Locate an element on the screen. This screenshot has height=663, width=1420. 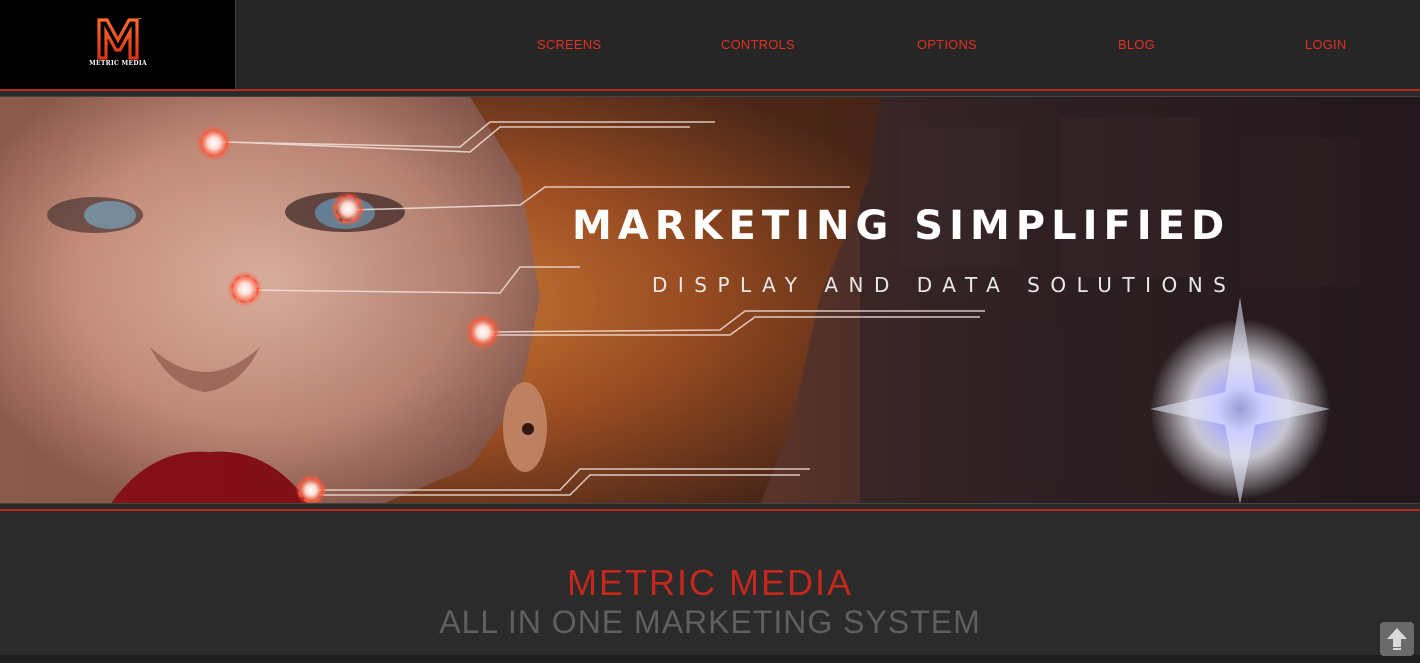
nav-item-options: OPTIONS is located at coordinates (947, 44).